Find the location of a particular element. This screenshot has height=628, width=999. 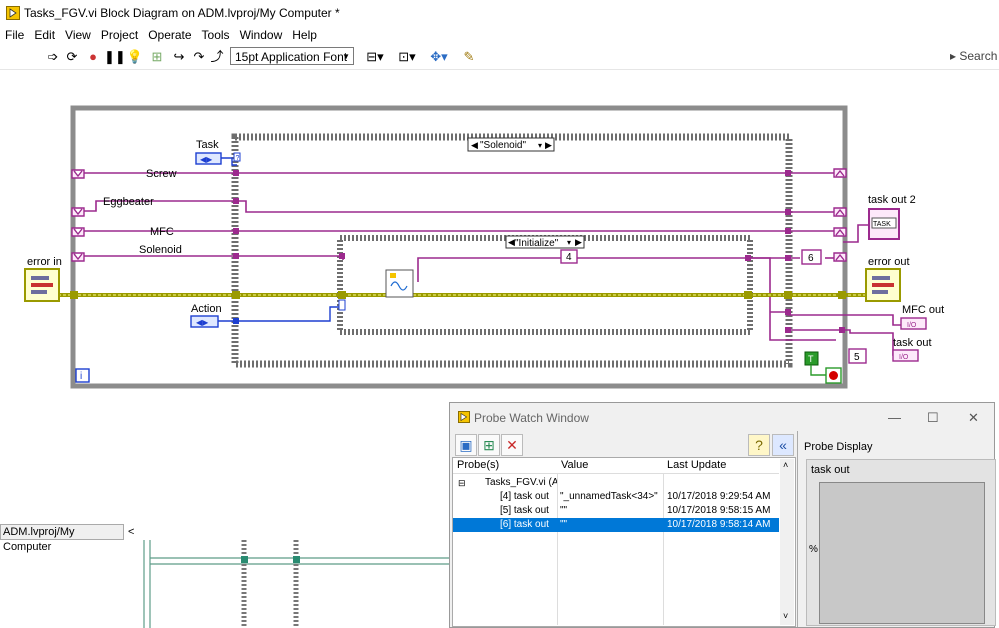

col-value: Value is located at coordinates (574, 465).